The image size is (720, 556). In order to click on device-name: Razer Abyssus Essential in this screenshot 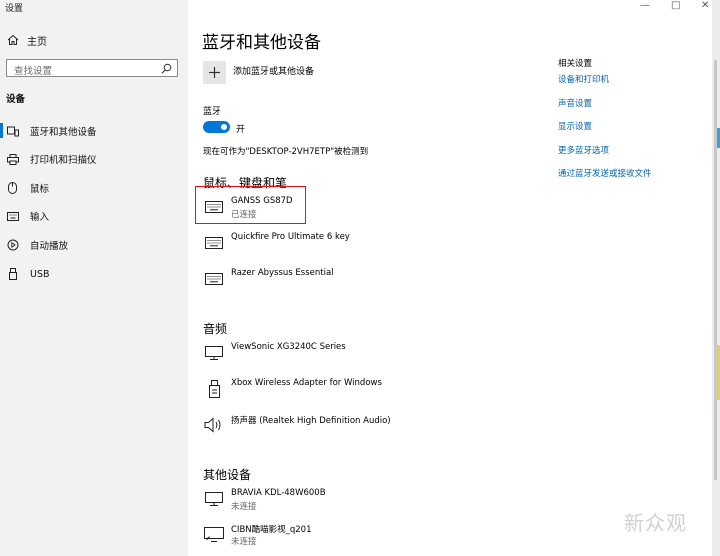, I will do `click(282, 273)`.